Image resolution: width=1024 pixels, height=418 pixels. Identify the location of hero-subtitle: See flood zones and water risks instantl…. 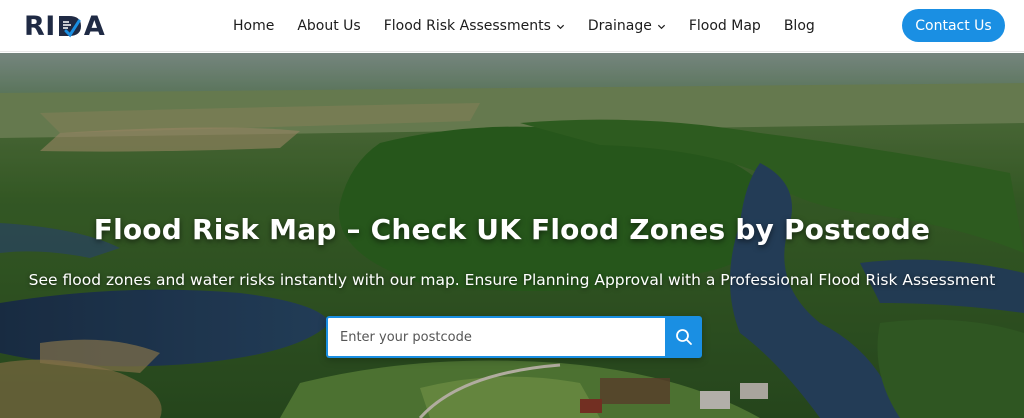
(512, 280).